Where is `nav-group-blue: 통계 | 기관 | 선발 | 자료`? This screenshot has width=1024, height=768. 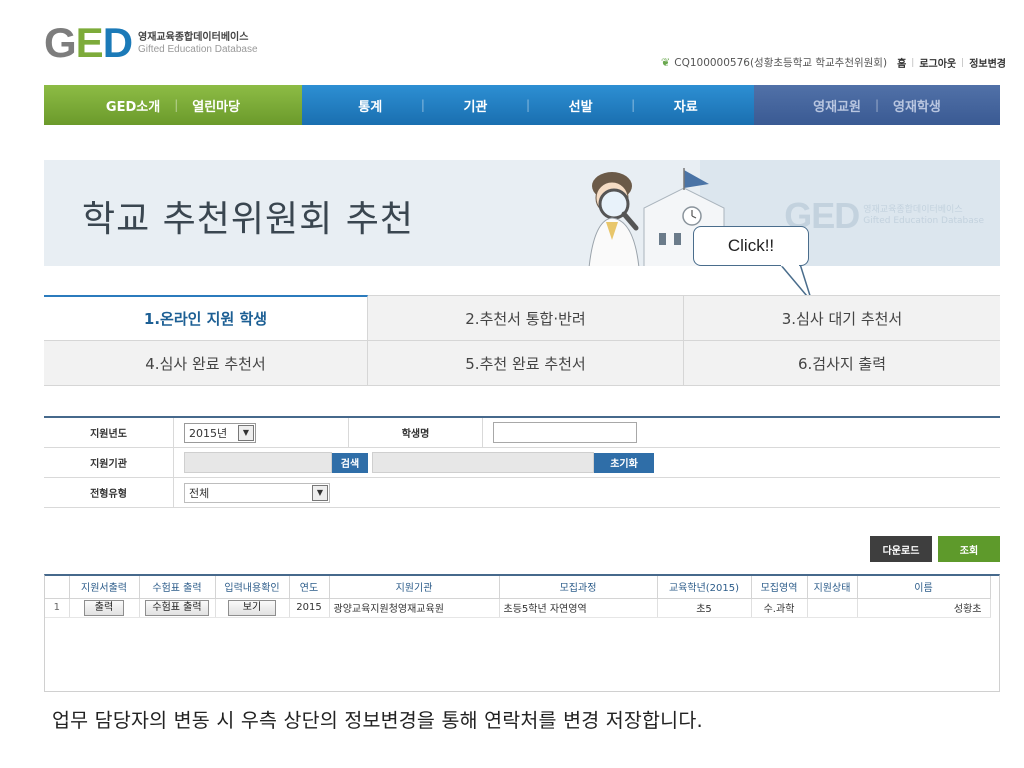 nav-group-blue: 통계 | 기관 | 선발 | 자료 is located at coordinates (528, 105).